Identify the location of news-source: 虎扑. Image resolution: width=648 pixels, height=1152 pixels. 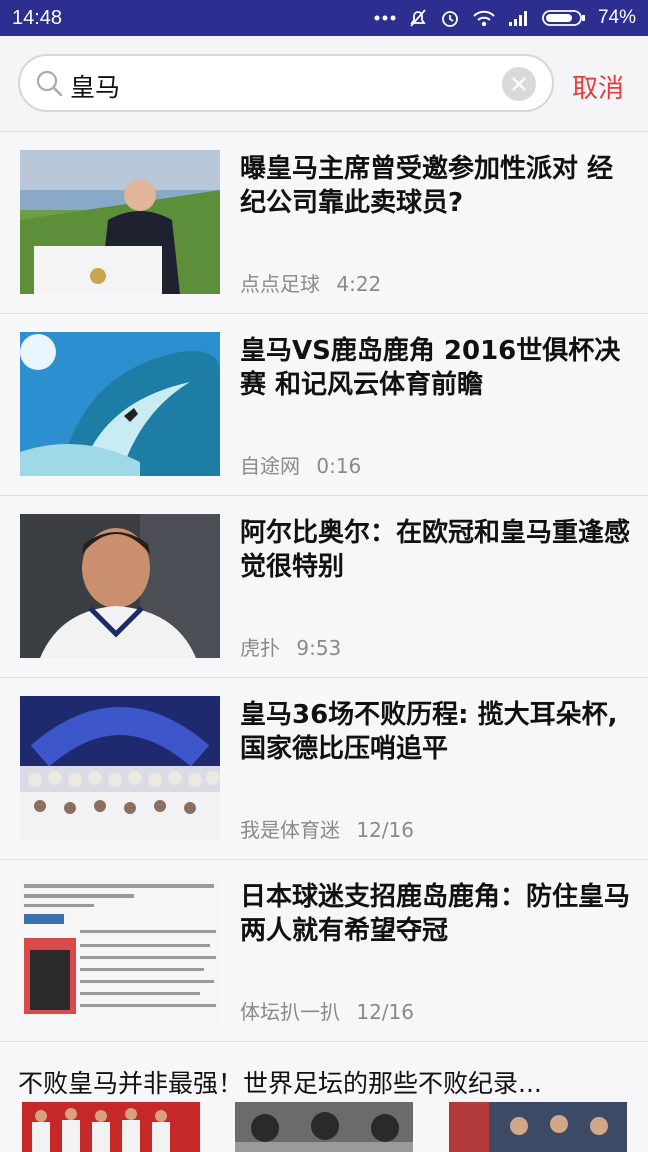
(260, 648).